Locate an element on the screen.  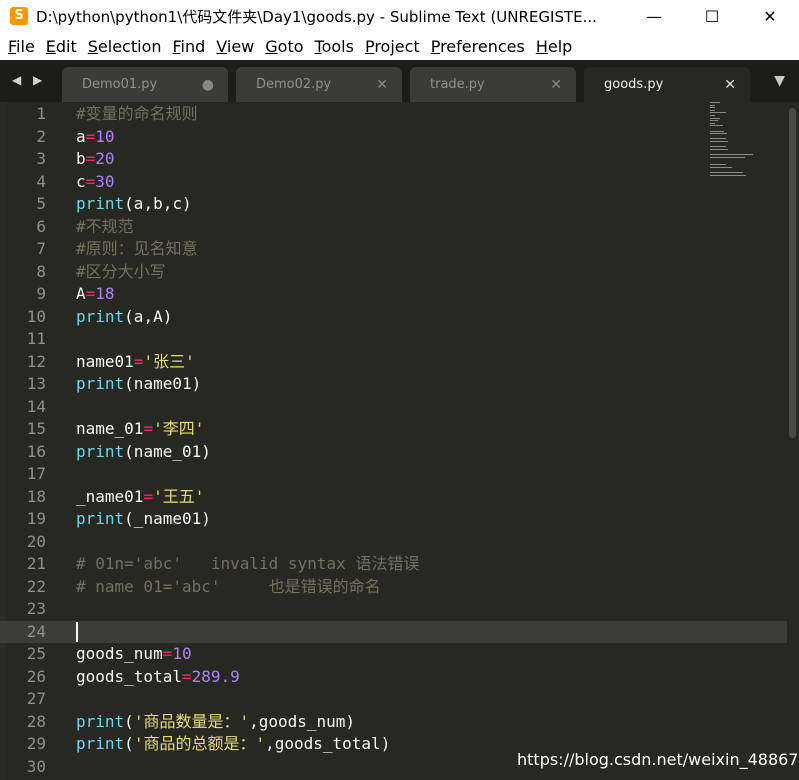
menu-file: File is located at coordinates (21, 46).